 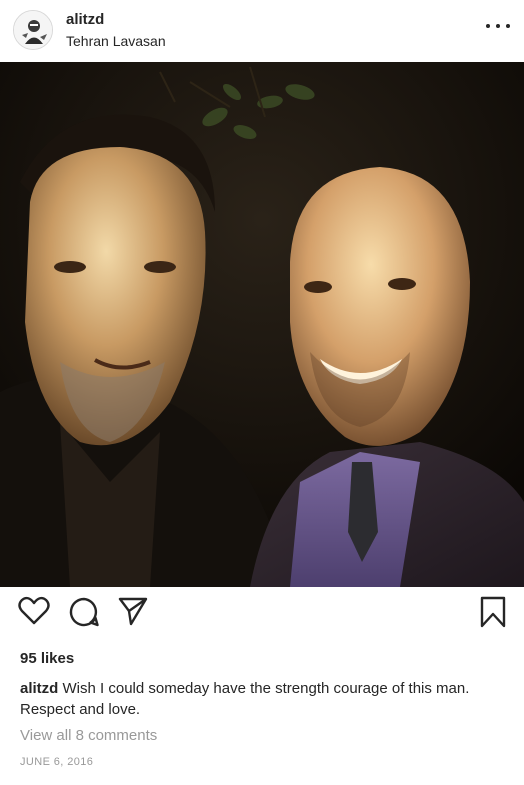 What do you see at coordinates (262, 31) in the screenshot?
I see `post-header: alitzd Tehran Lavasan` at bounding box center [262, 31].